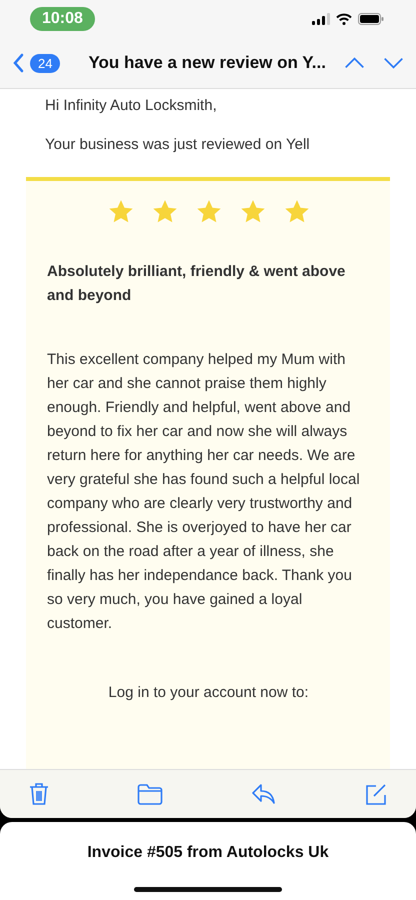 This screenshot has width=416, height=900. What do you see at coordinates (196, 284) in the screenshot?
I see `review-title: Absolutely brilliant, friendly & went above and beyond` at bounding box center [196, 284].